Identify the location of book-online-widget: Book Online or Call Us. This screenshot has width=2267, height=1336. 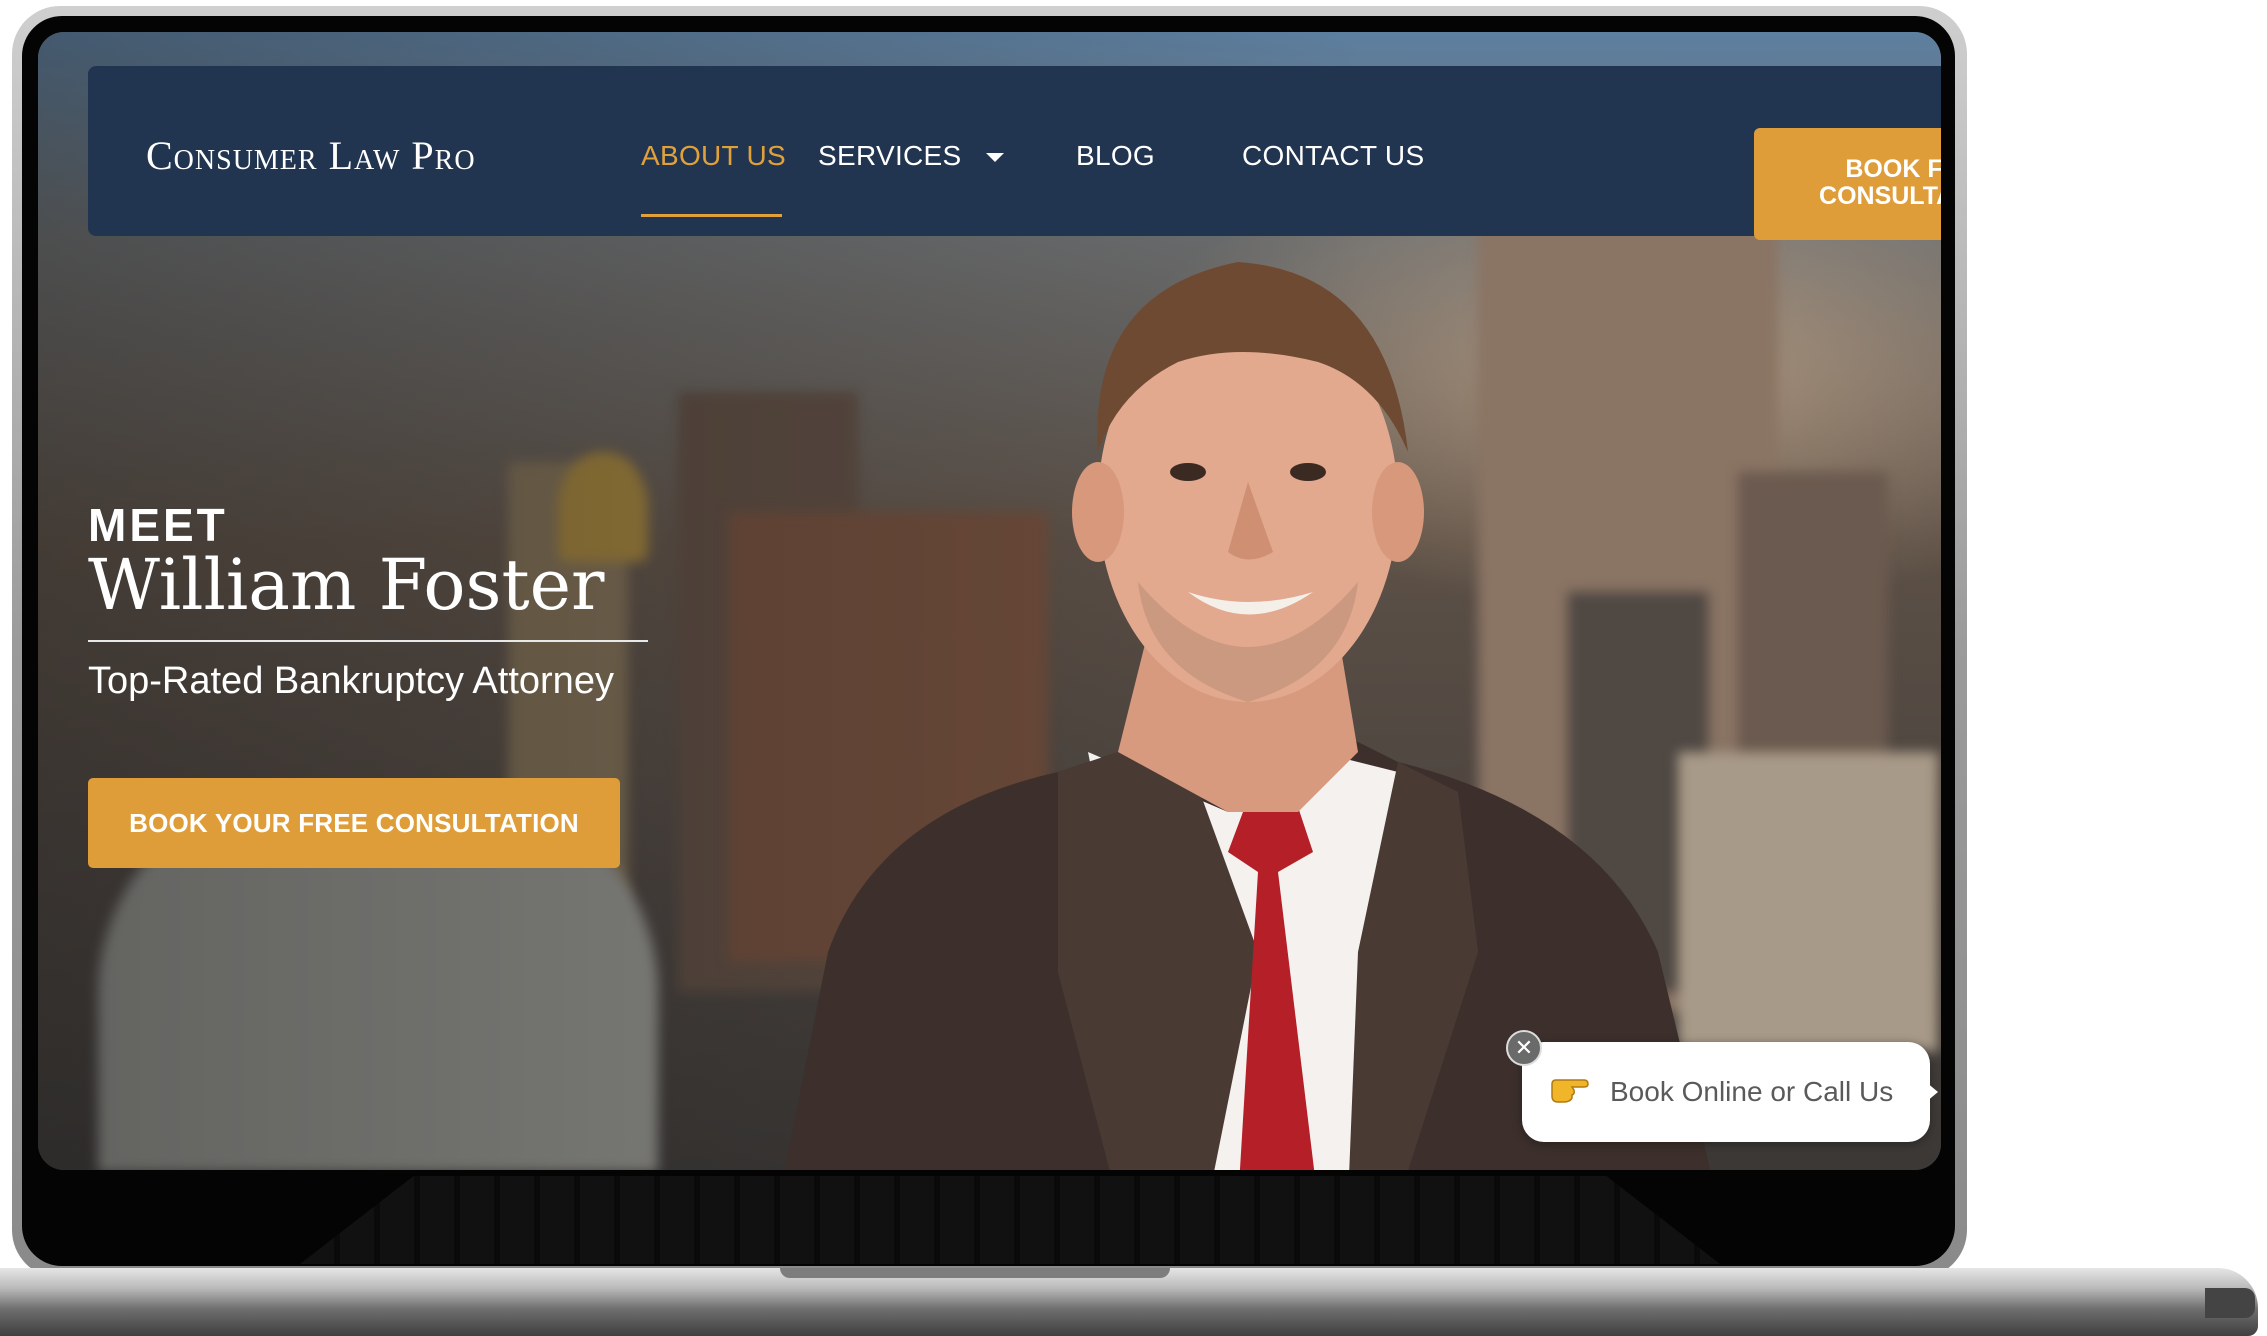
(1726, 1092).